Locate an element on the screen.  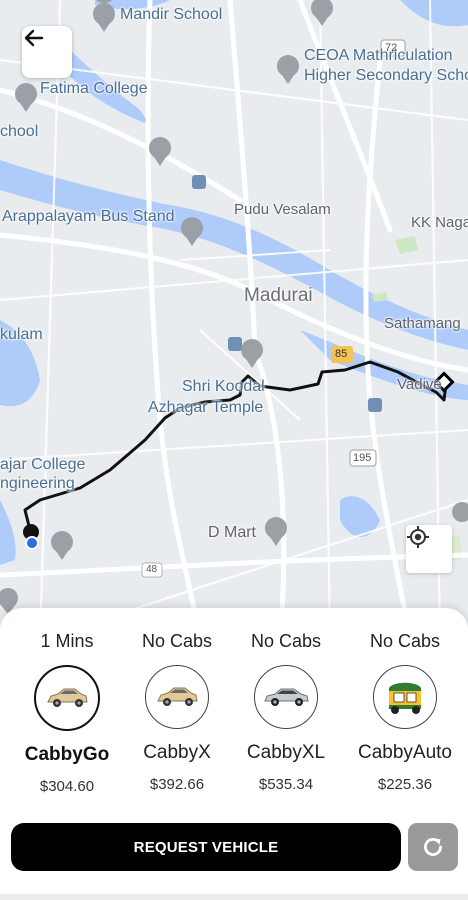
auto-rickshaw-icon is located at coordinates (405, 698).